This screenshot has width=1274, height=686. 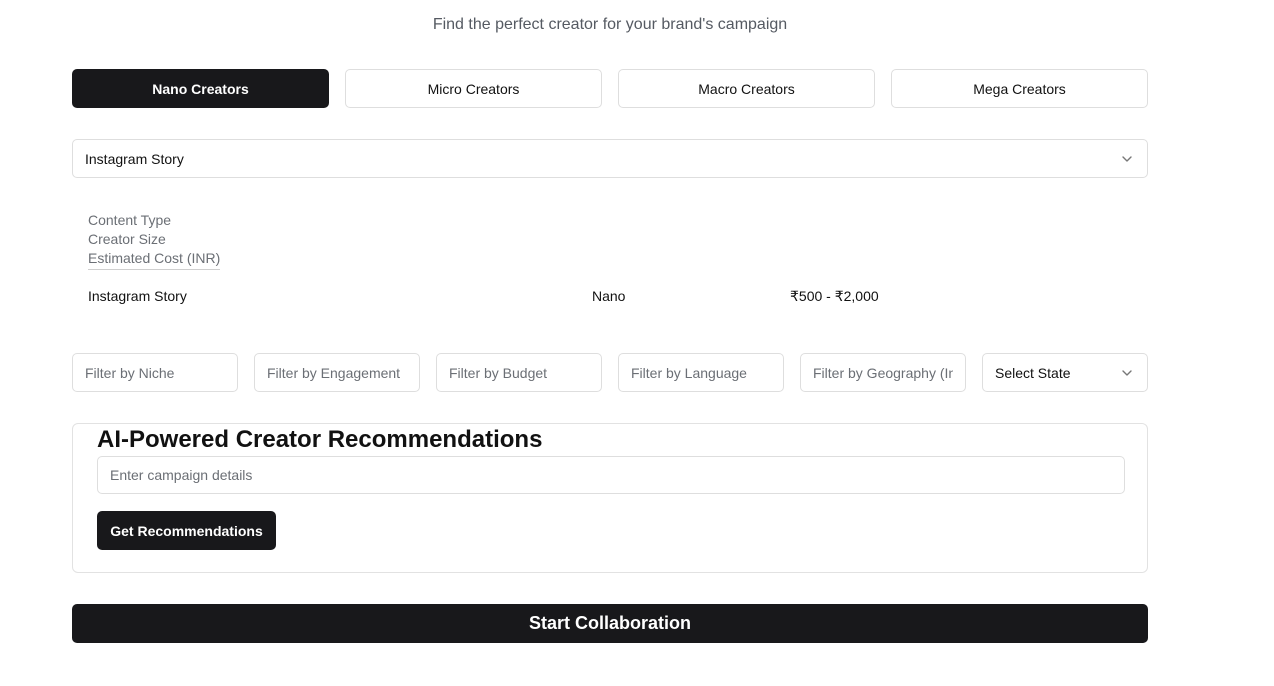 I want to click on tab-micro-creators: Micro Creators, so click(x=473, y=88).